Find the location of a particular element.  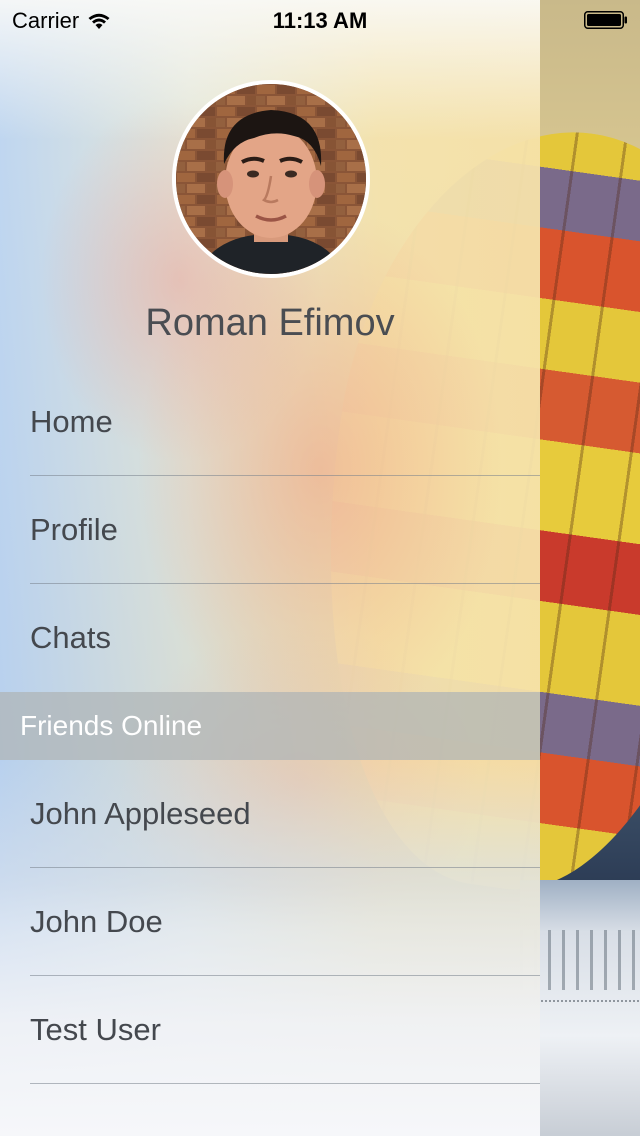

menu-item-home: Home is located at coordinates (285, 422).